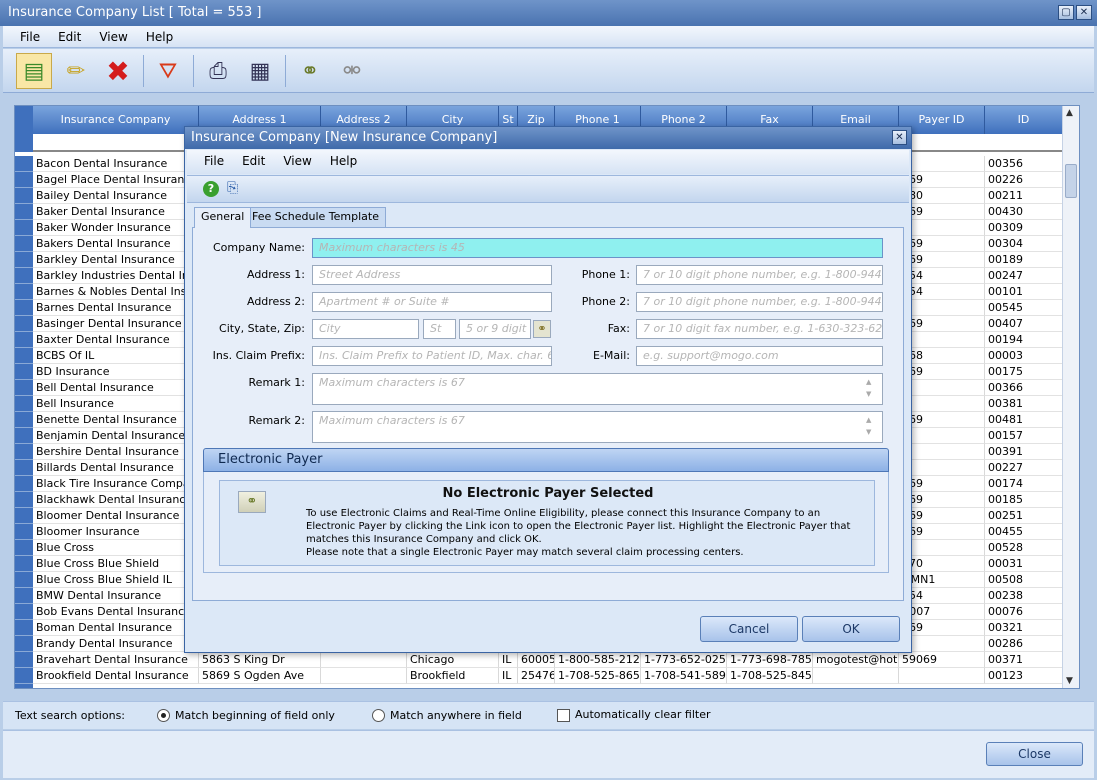 The width and height of the screenshot is (1097, 780). Describe the element at coordinates (159, 37) in the screenshot. I see `menu-help: Help` at that location.